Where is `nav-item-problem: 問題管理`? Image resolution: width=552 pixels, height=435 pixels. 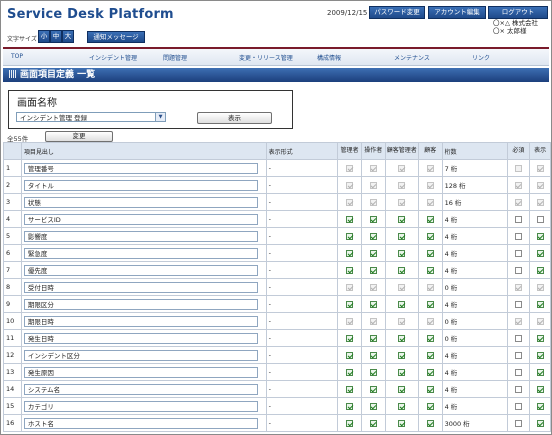 nav-item-problem: 問題管理 is located at coordinates (175, 57).